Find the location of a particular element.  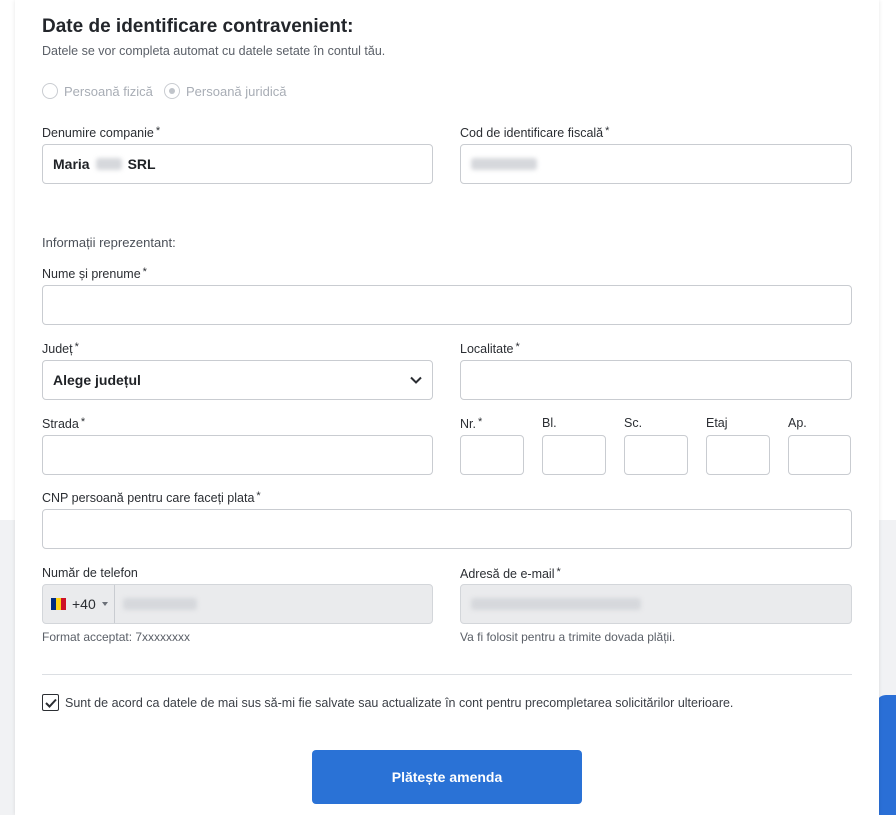

check-icon is located at coordinates (50, 703).